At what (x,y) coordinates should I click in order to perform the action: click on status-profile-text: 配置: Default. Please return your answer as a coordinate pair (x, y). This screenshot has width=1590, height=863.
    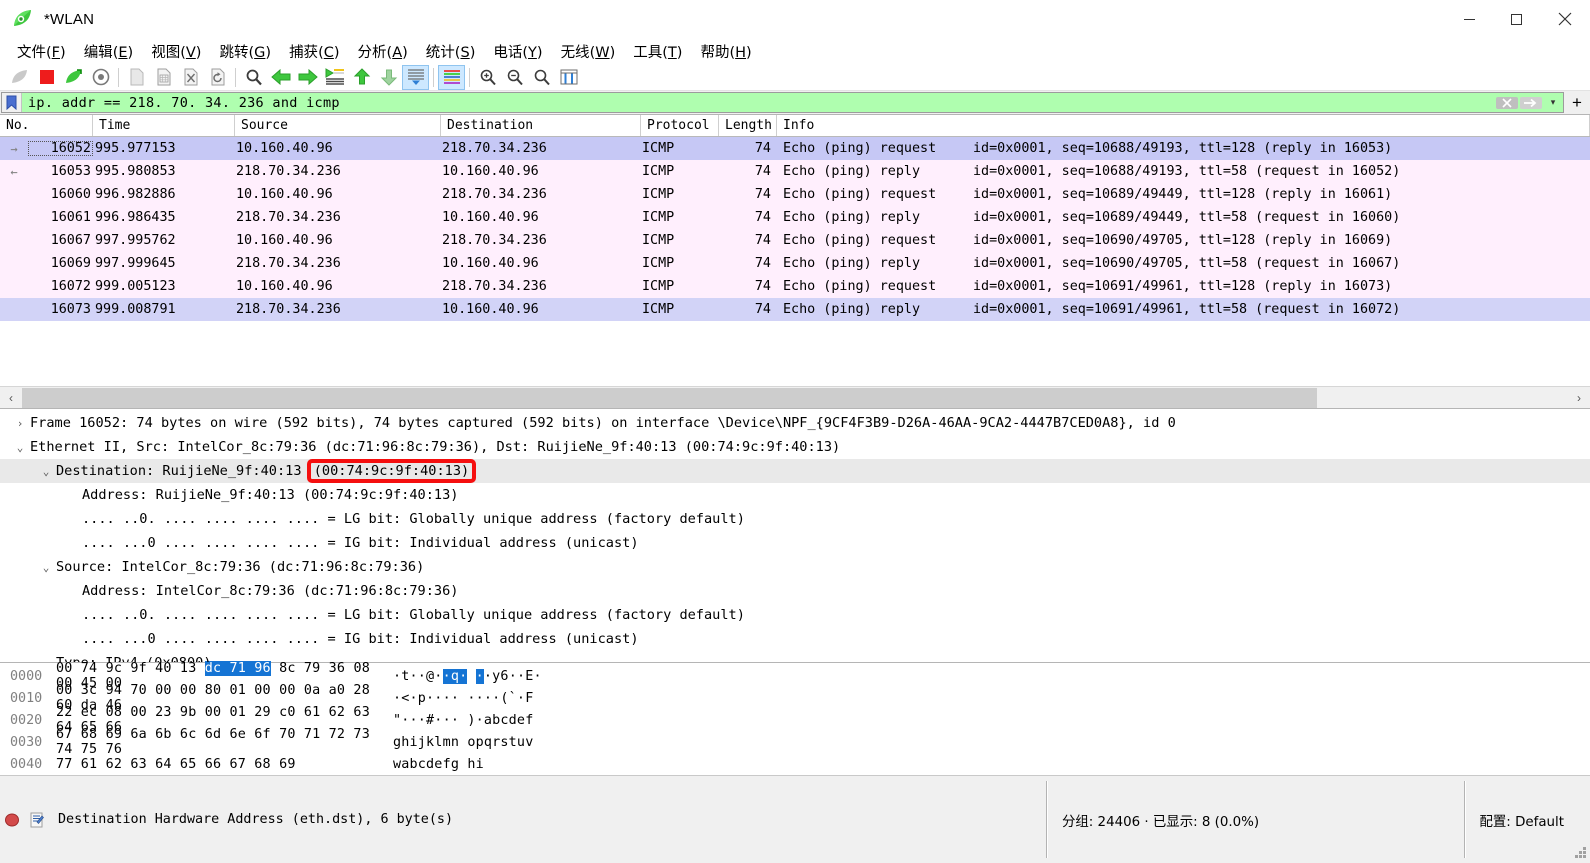
    Looking at the image, I should click on (1521, 820).